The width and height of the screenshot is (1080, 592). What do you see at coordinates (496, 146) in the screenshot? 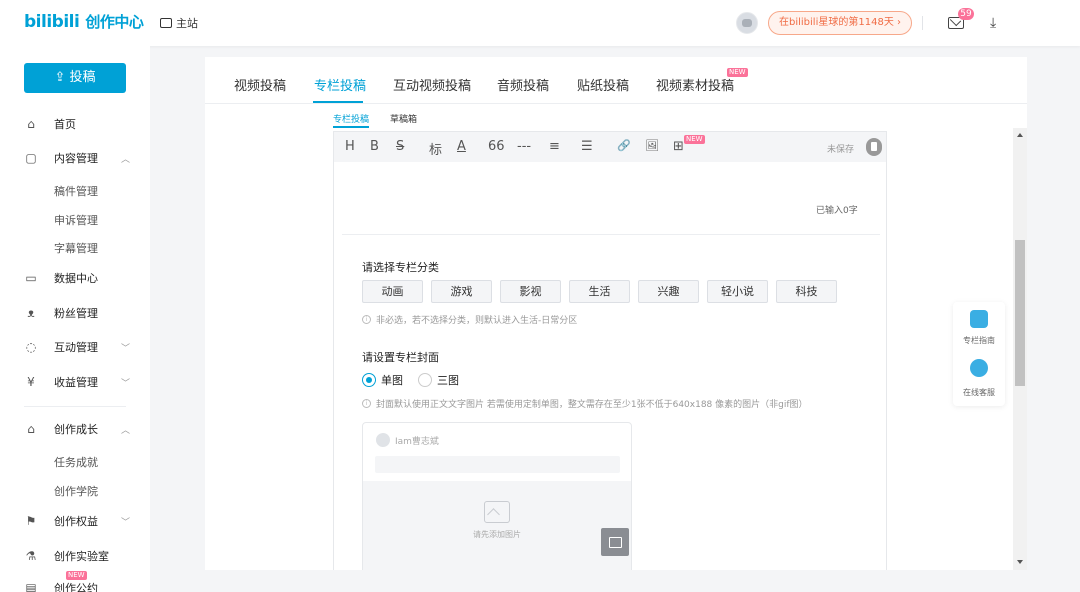
I see `quote-button: 66` at bounding box center [496, 146].